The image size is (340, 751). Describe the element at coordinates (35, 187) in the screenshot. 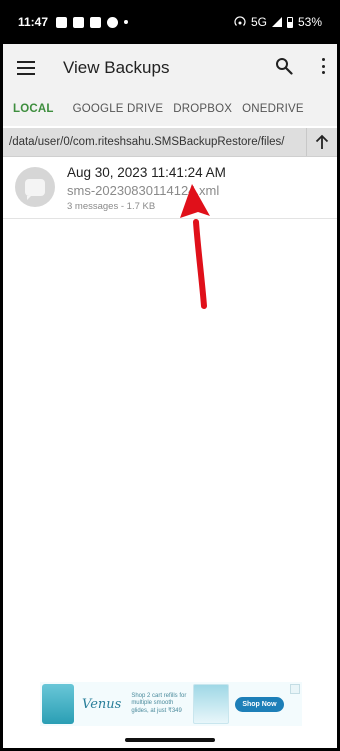

I see `sms-backup-icon` at that location.